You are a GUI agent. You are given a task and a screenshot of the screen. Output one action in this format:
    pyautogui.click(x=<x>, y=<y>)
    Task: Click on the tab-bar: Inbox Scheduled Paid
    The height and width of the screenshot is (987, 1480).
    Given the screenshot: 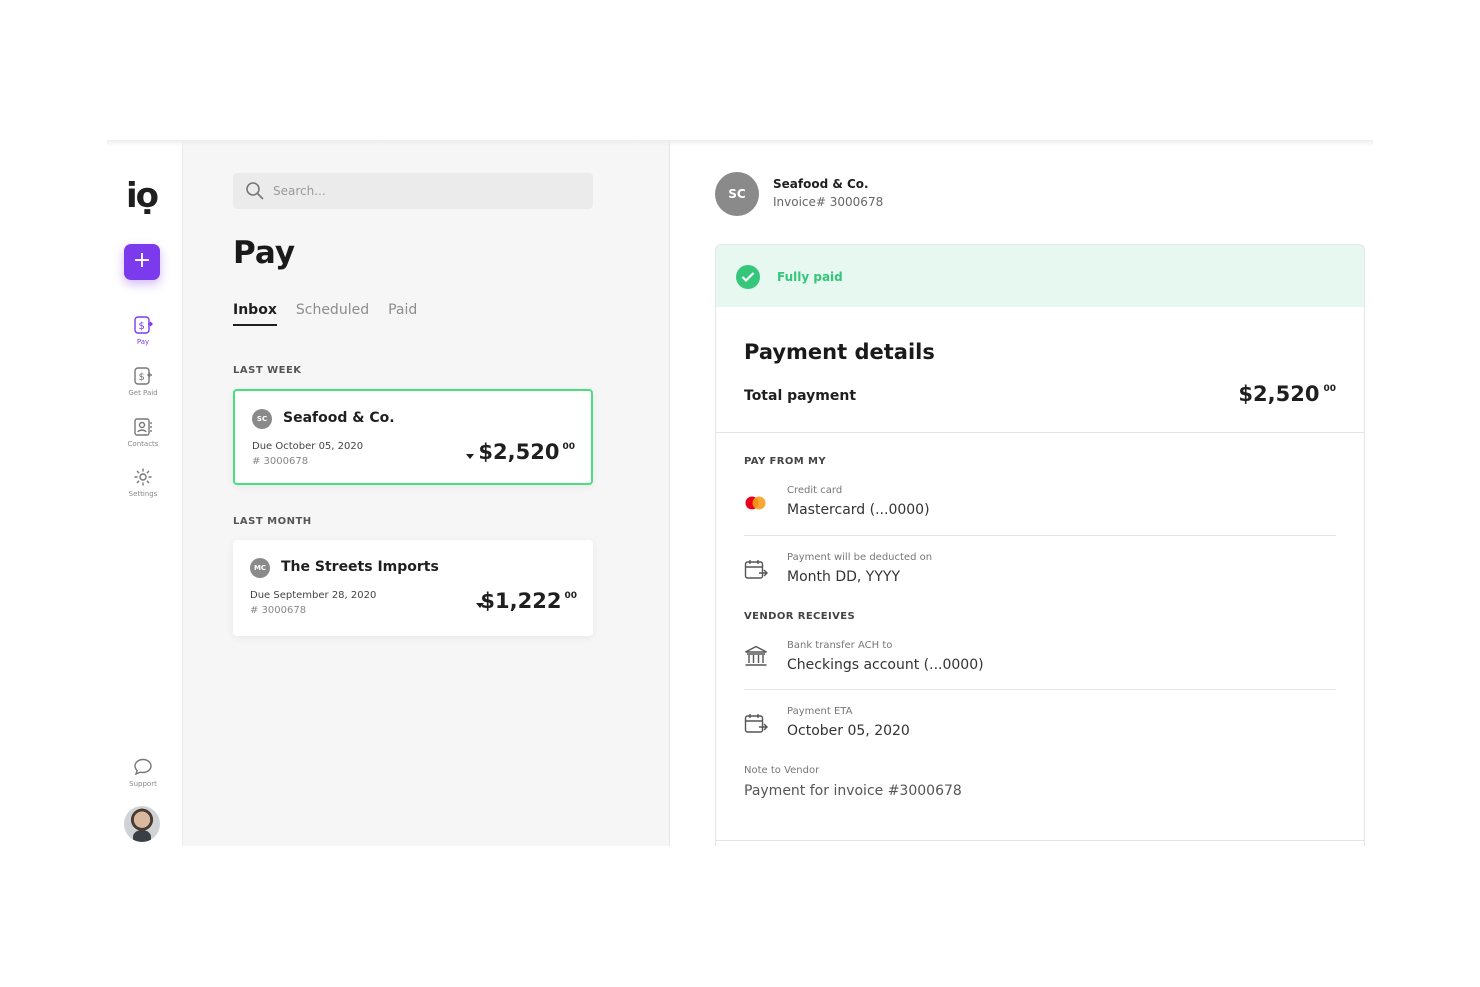 What is the action you would take?
    pyautogui.click(x=325, y=314)
    